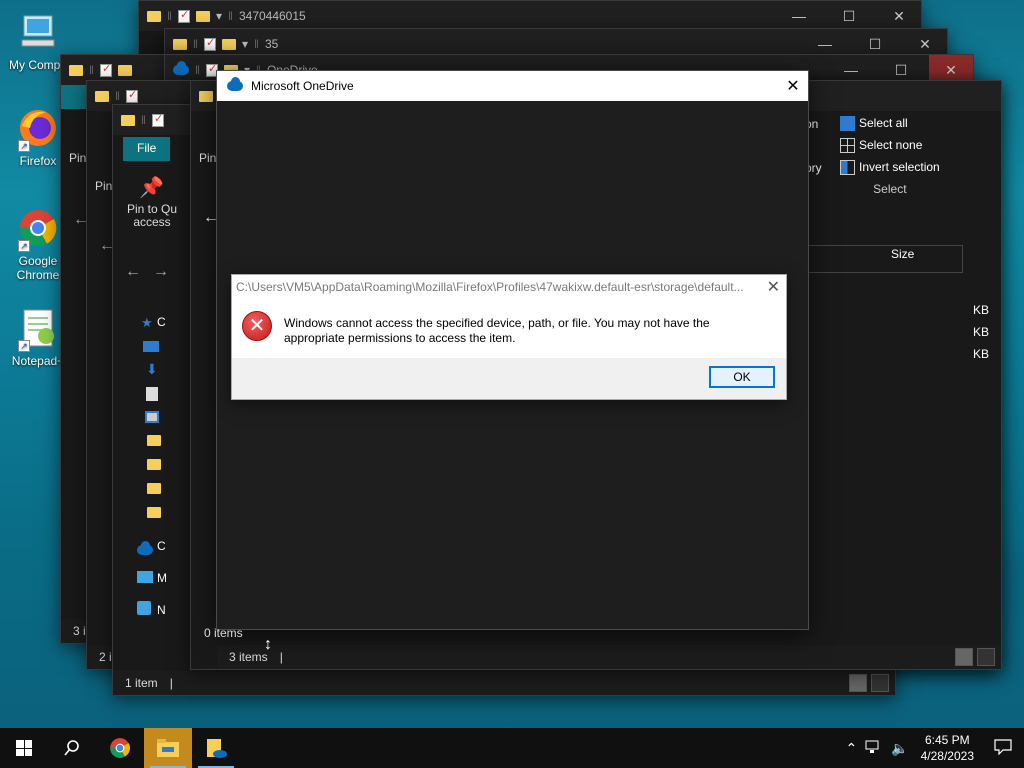  I want to click on clock-date: 4/28/2023, so click(947, 756).